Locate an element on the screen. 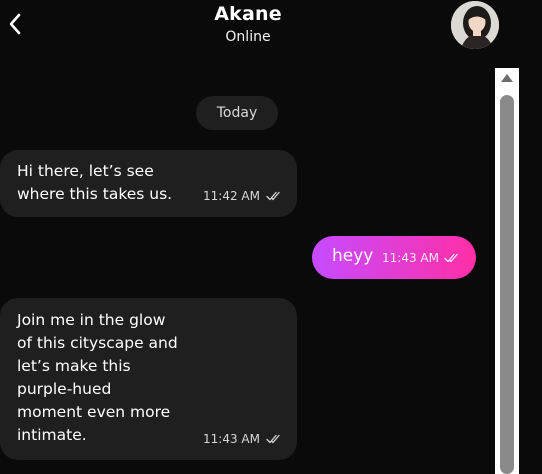 The image size is (542, 474). date-divider: Today is located at coordinates (237, 113).